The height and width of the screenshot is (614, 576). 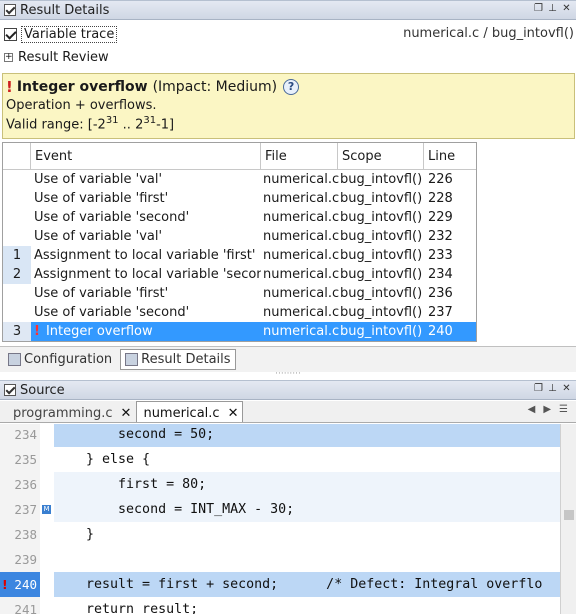 I want to click on code-line: 241 return result;, so click(x=288, y=605).